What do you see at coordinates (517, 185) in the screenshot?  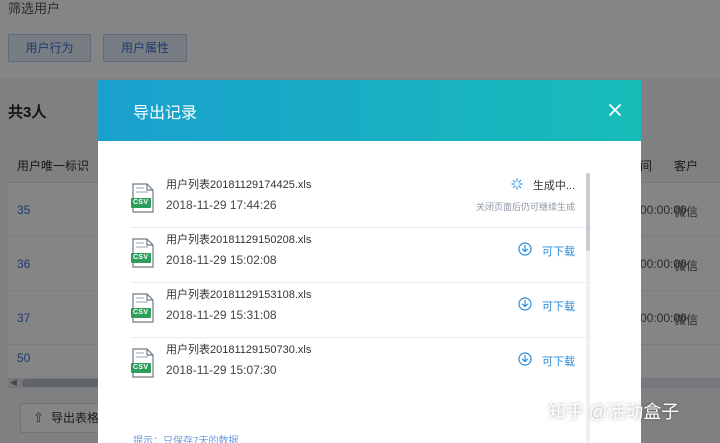 I see `loading-spinner-icon` at bounding box center [517, 185].